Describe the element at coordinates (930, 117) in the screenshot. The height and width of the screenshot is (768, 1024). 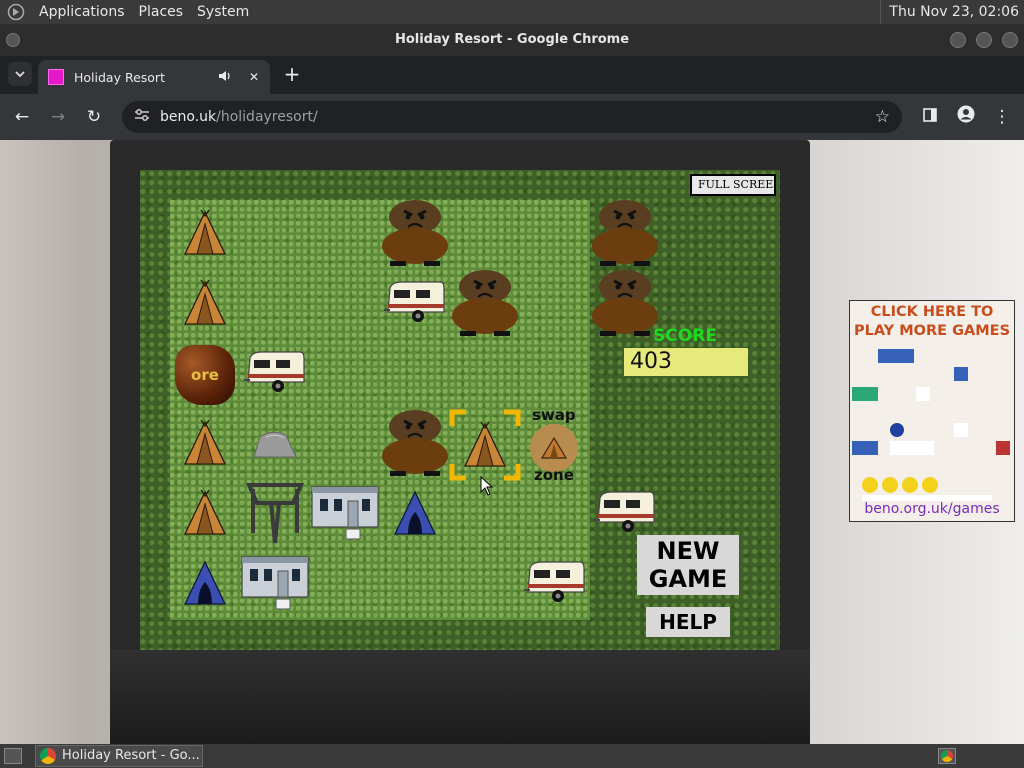
I see `side-panel-icon` at that location.